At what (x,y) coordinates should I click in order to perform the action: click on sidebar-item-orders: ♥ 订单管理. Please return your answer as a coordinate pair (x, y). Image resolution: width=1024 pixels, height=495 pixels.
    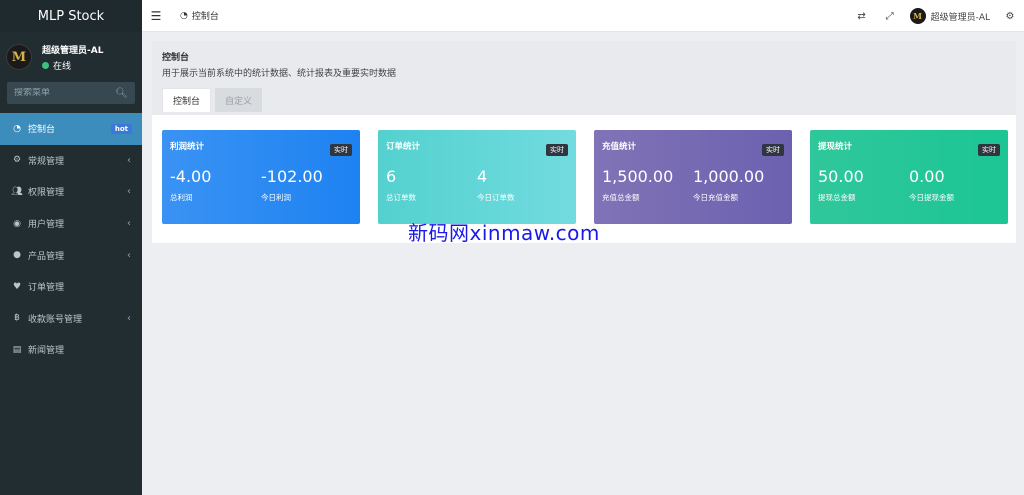
    Looking at the image, I should click on (71, 287).